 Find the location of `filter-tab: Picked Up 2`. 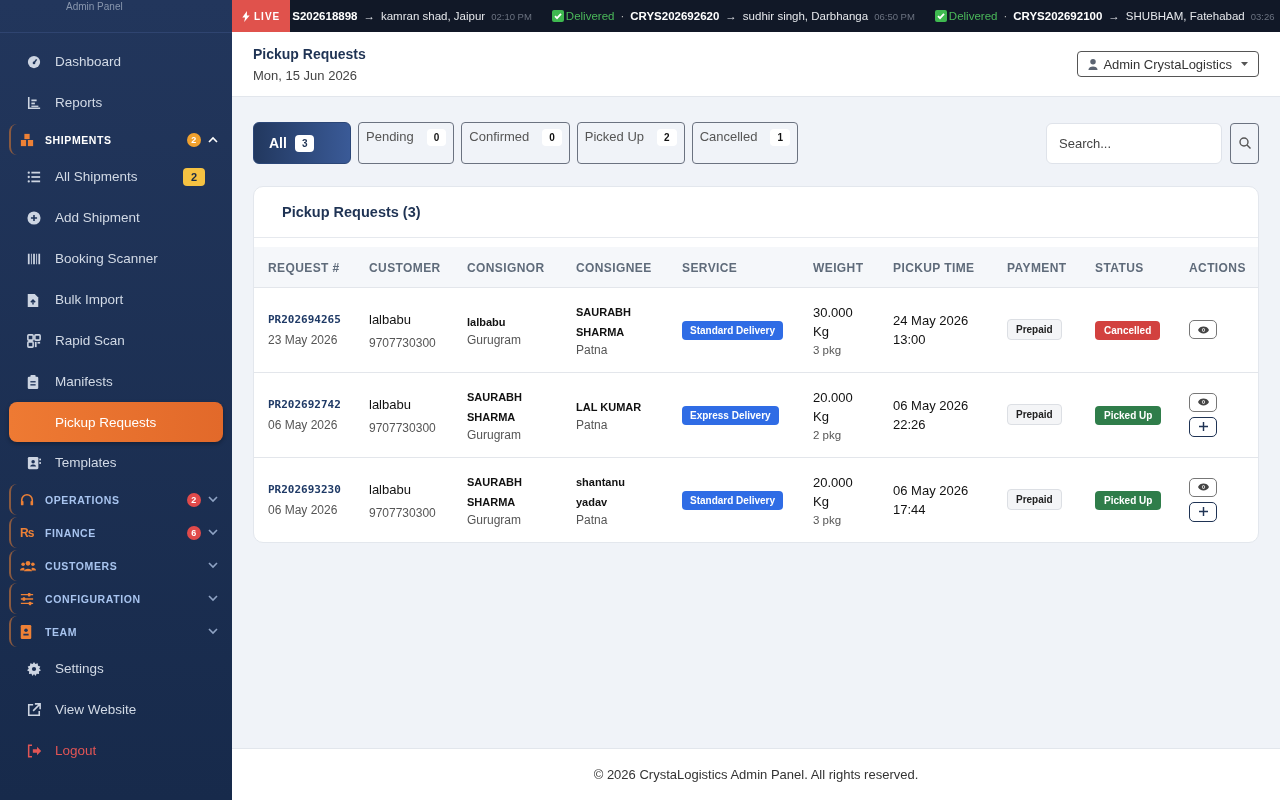

filter-tab: Picked Up 2 is located at coordinates (630, 143).